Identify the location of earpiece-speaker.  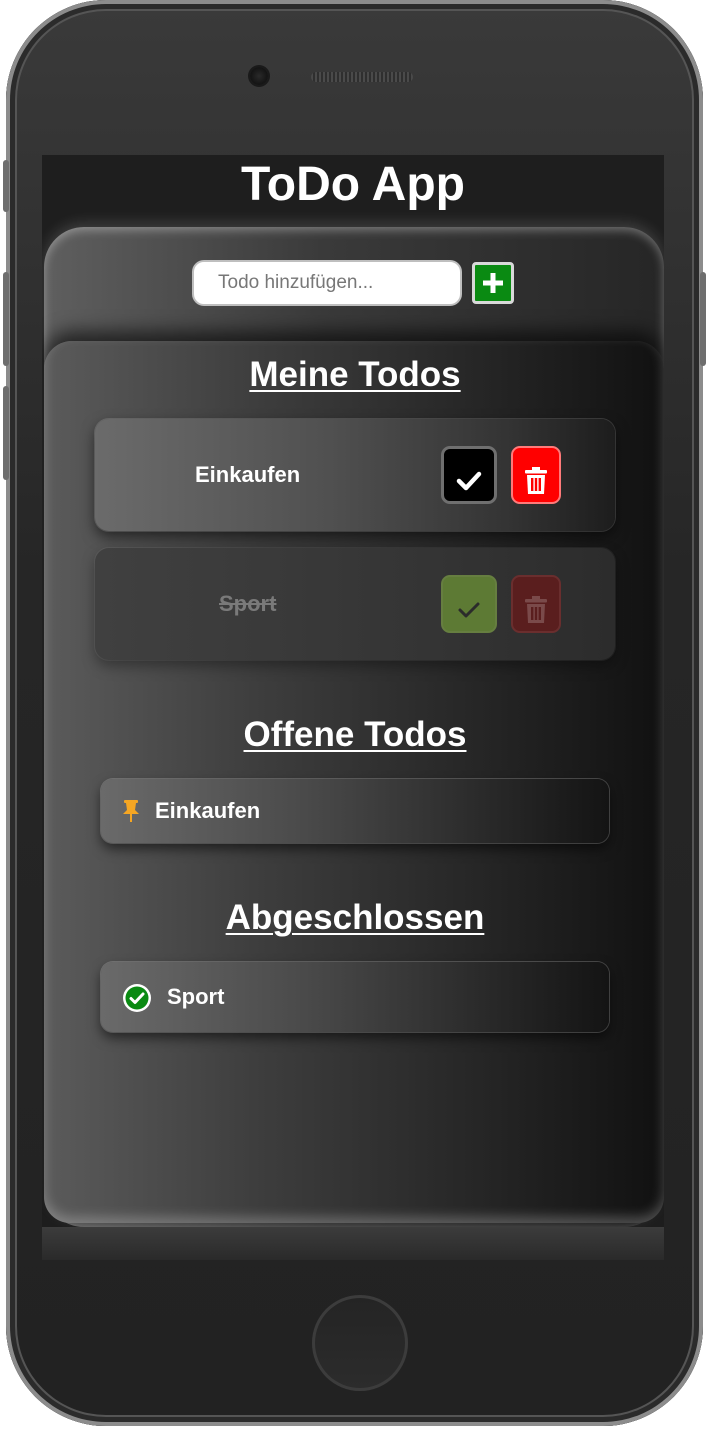
(362, 77).